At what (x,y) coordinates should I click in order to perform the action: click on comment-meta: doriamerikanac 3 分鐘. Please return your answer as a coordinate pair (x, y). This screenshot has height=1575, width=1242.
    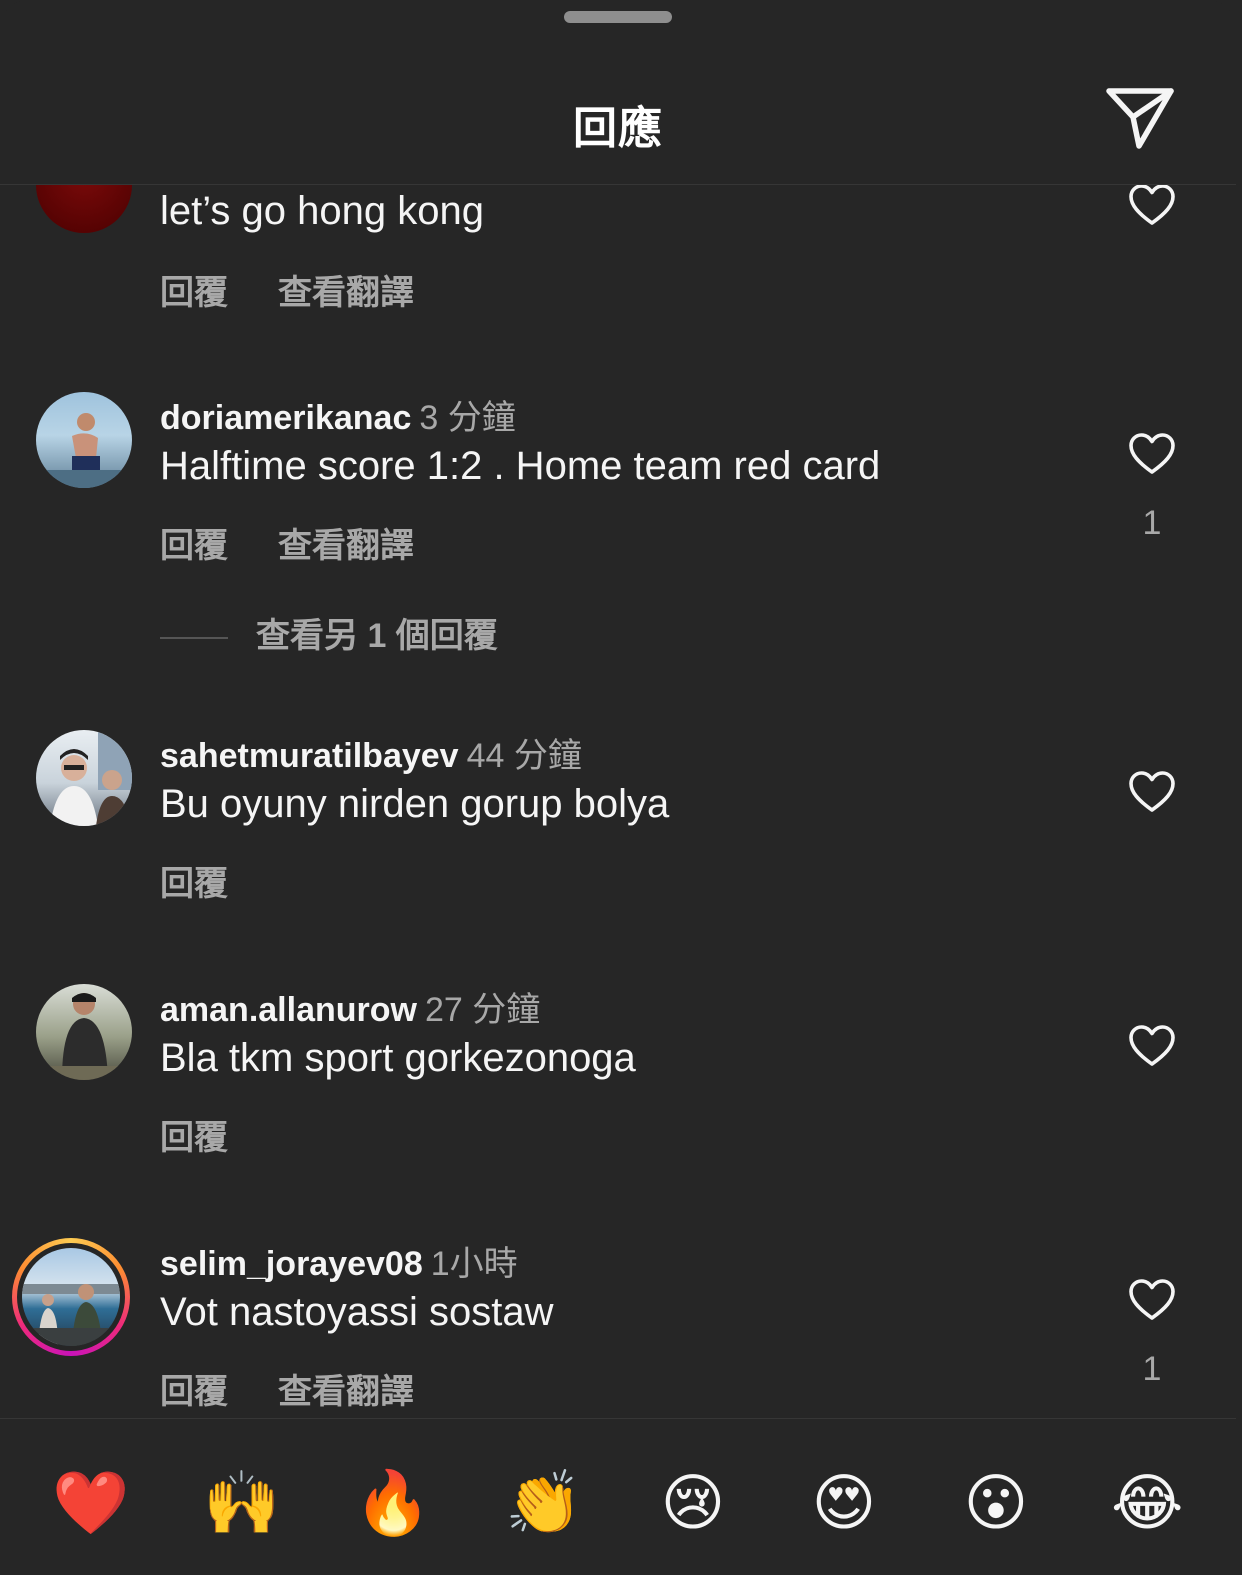
    Looking at the image, I should click on (338, 414).